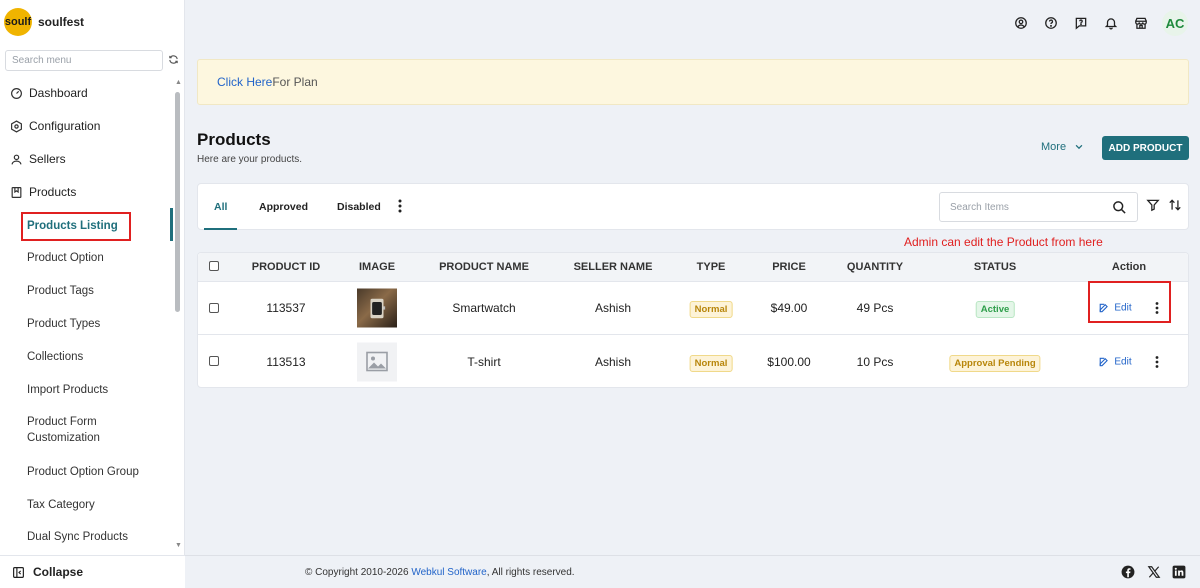 This screenshot has width=1200, height=588. I want to click on image-placeholder-icon, so click(377, 361).